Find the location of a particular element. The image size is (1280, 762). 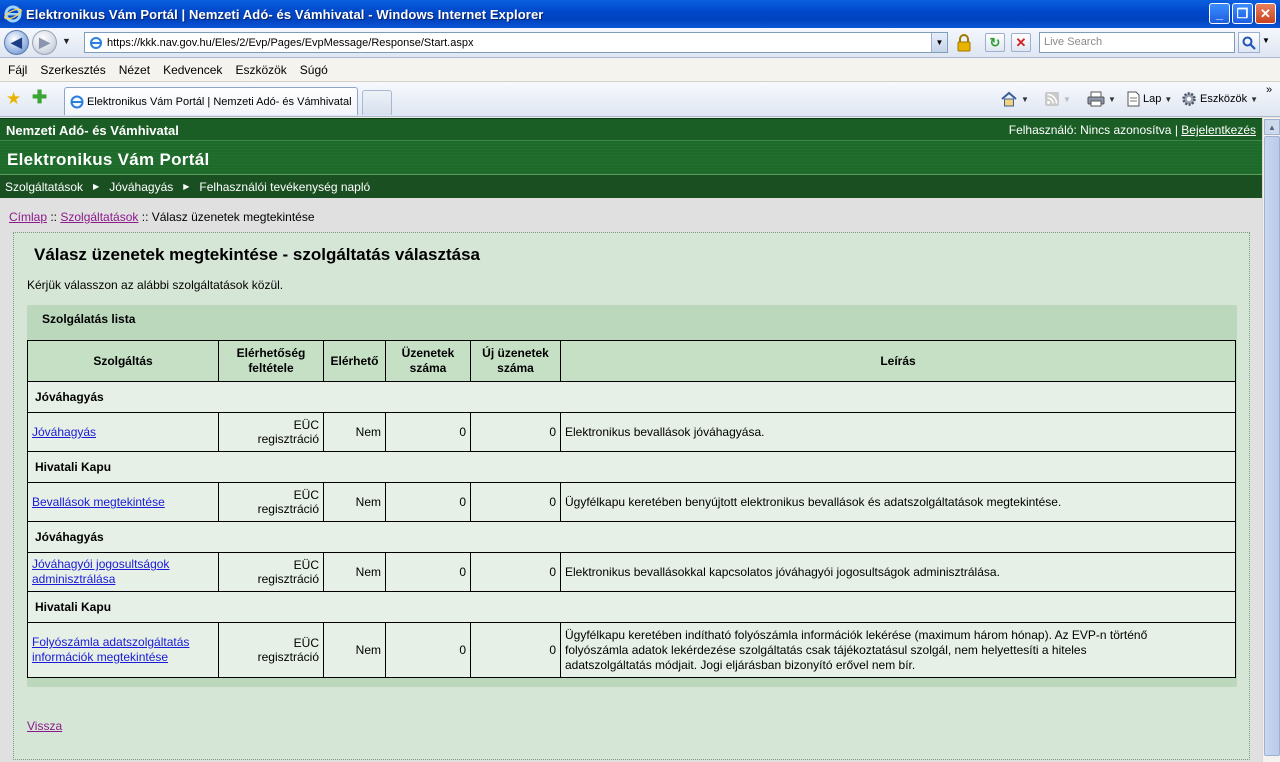

service-list-title: Szolgálatás lista is located at coordinates (89, 319).